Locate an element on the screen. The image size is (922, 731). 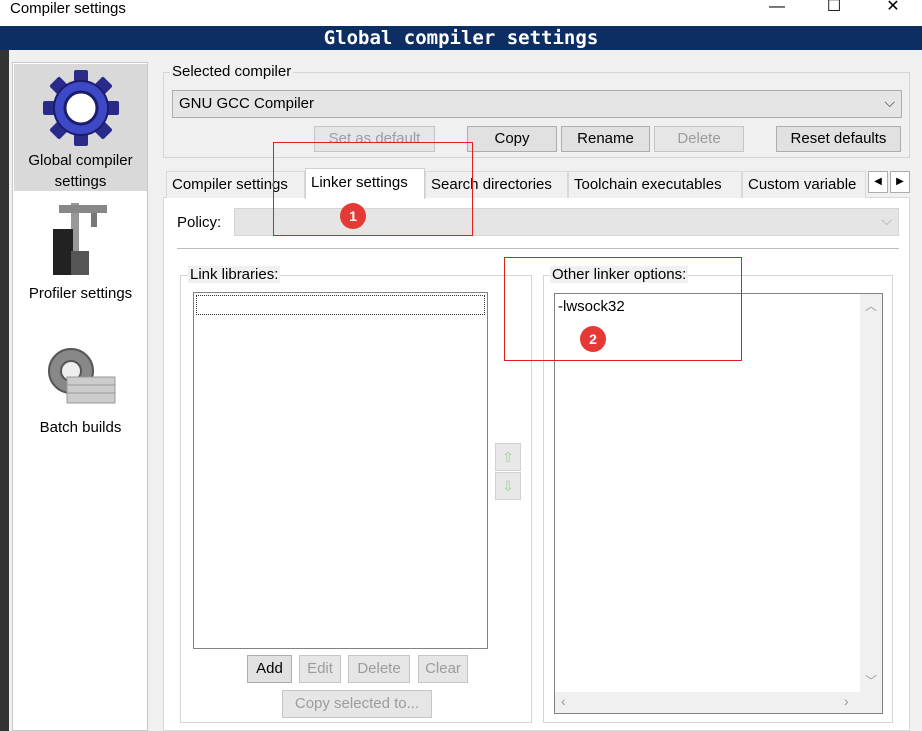
copy-button: Copy is located at coordinates (512, 139).